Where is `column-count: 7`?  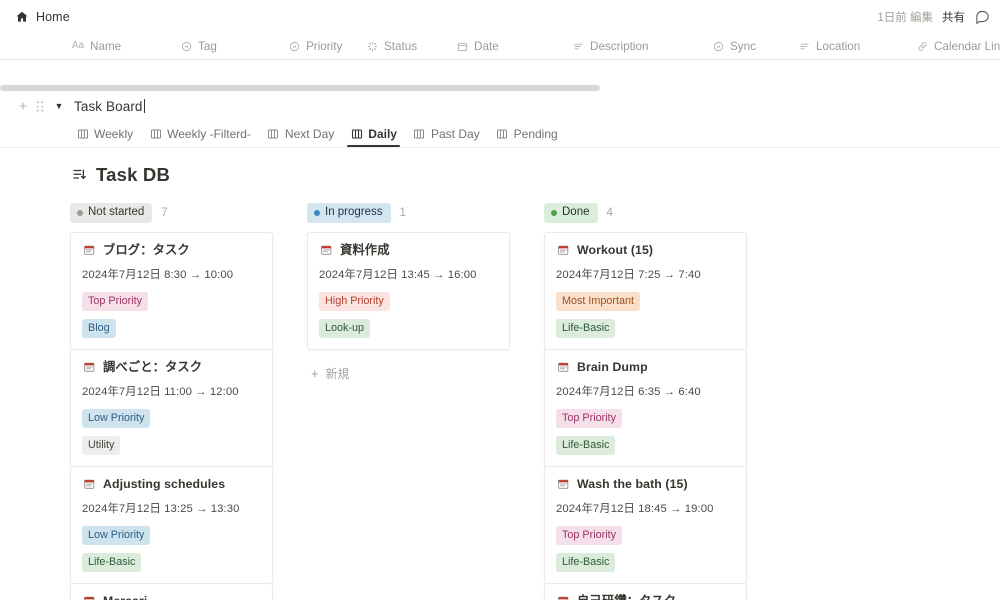 column-count: 7 is located at coordinates (164, 213).